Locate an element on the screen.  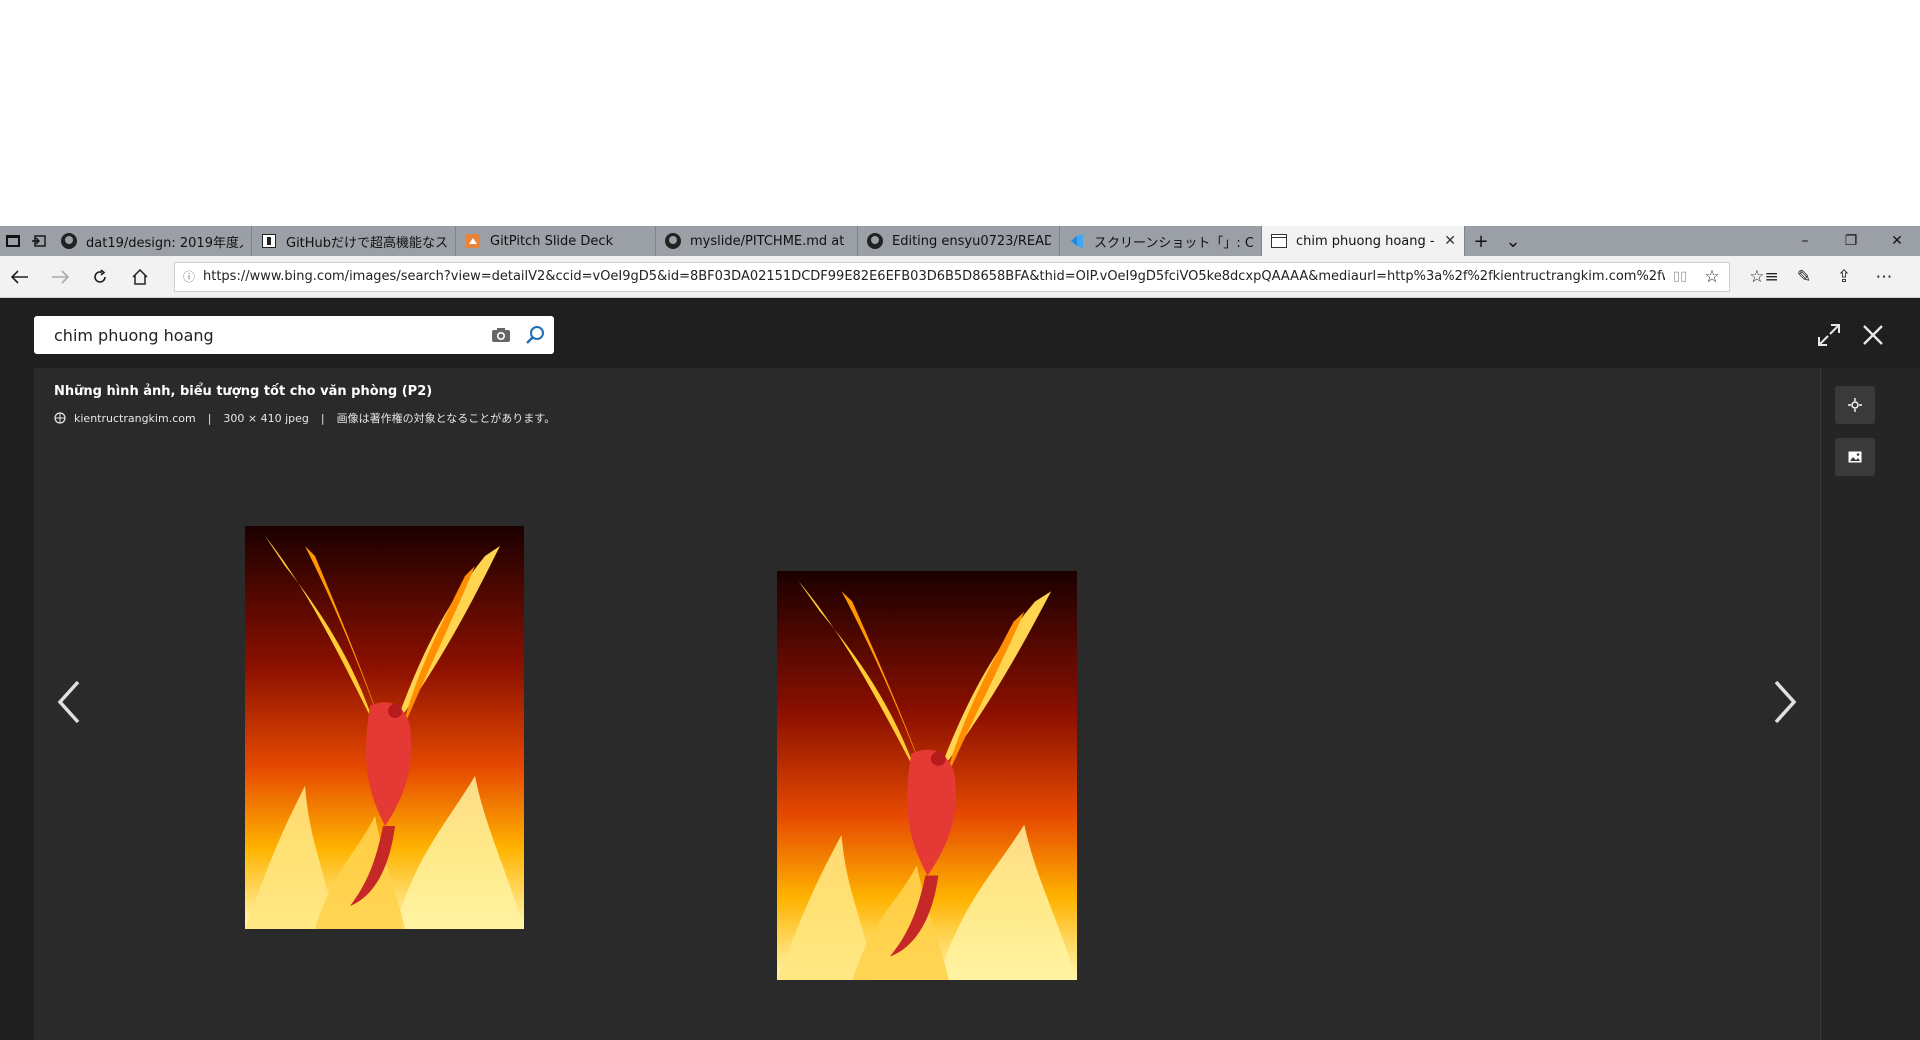
close-icon is located at coordinates (1873, 335).